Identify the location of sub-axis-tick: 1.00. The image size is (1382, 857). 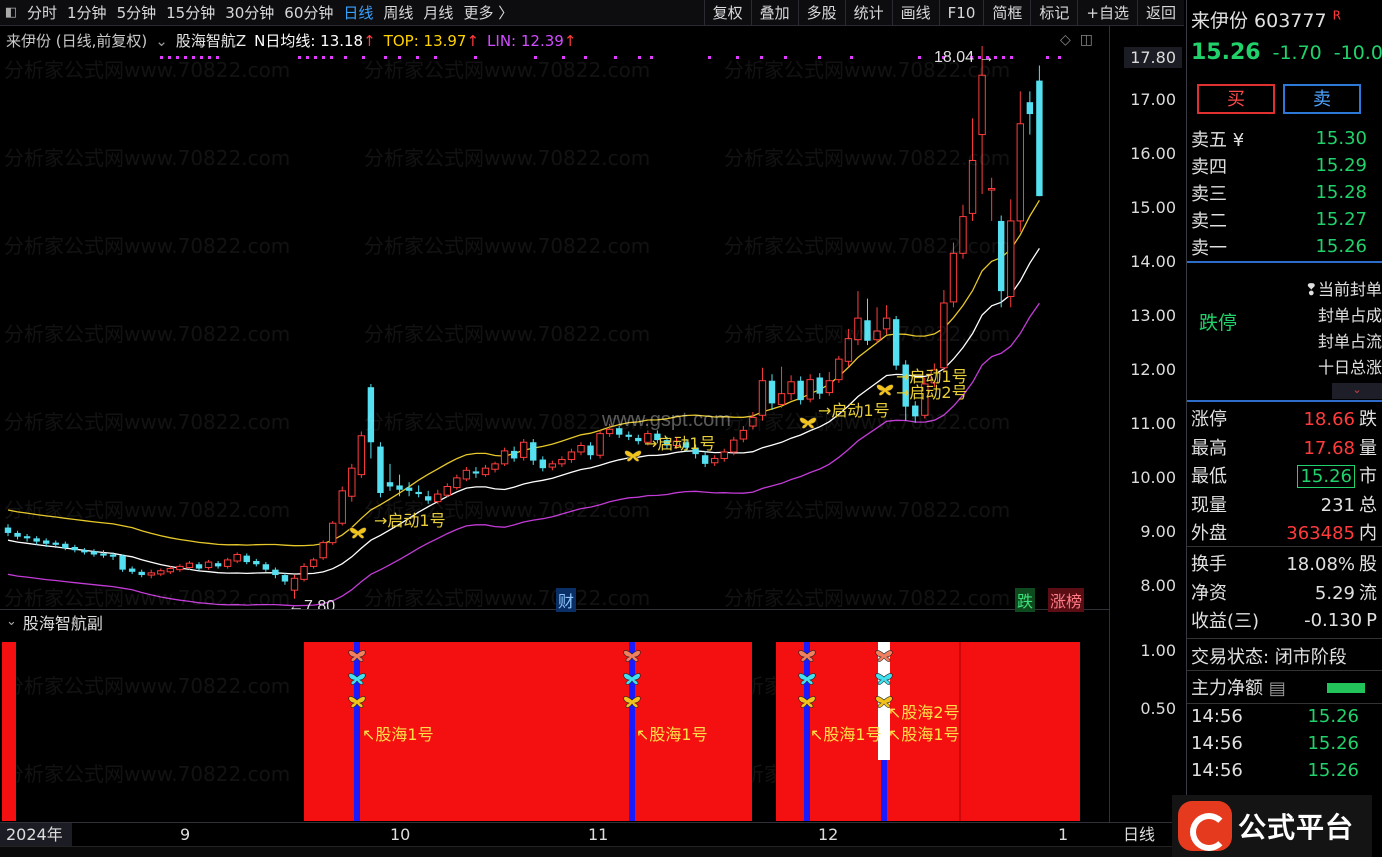
(1158, 650).